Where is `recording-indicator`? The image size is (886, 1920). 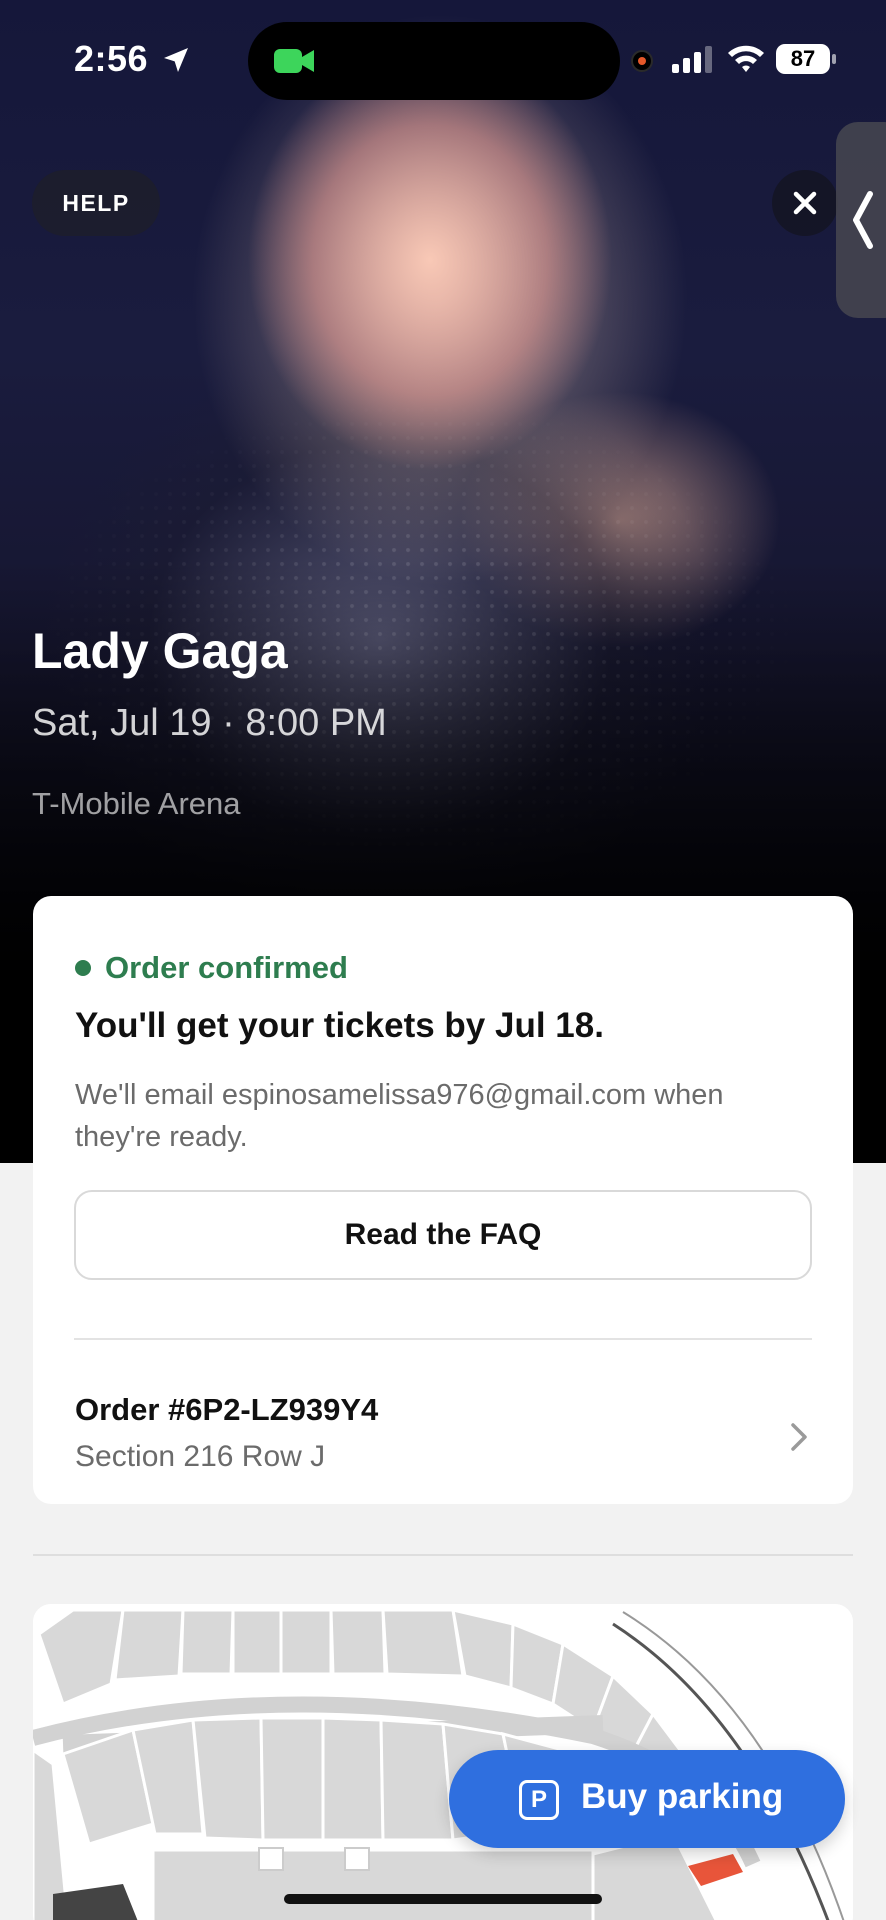 recording-indicator is located at coordinates (642, 61).